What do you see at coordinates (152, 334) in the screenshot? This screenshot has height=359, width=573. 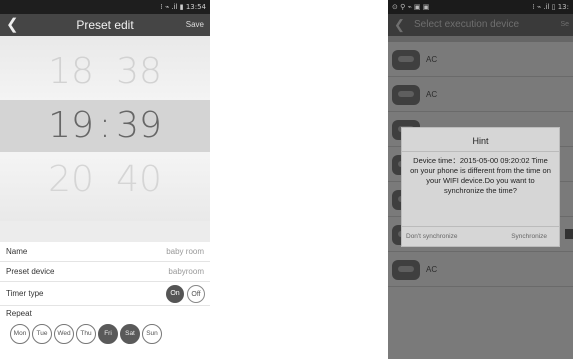 I see `day-sun-button: Sun` at bounding box center [152, 334].